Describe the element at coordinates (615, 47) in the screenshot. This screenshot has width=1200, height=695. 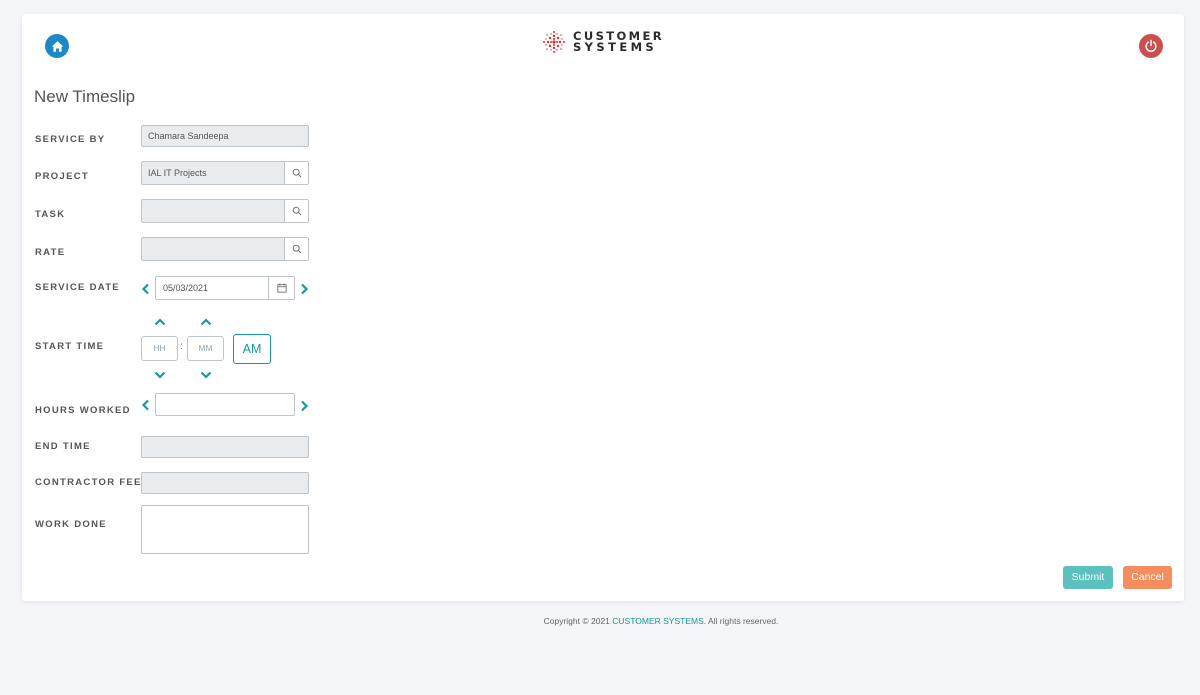
I see `logo-line2: SYSTEMS` at that location.